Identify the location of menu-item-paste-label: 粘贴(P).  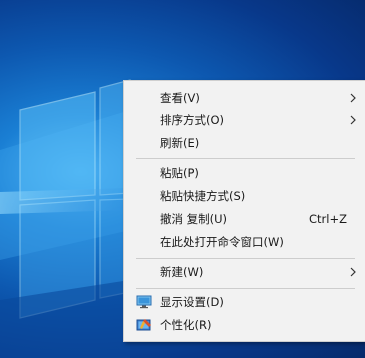
(179, 173).